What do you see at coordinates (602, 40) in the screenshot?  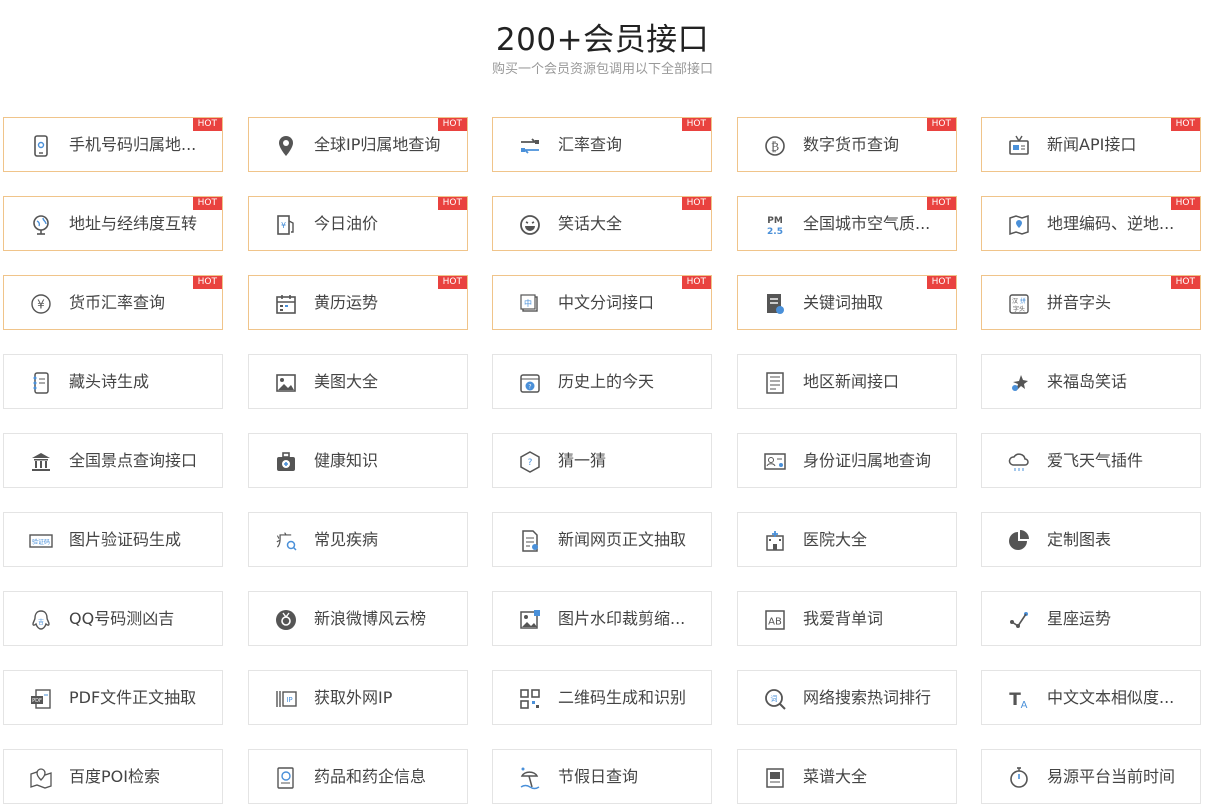 I see `page-title: 200+会员接口` at bounding box center [602, 40].